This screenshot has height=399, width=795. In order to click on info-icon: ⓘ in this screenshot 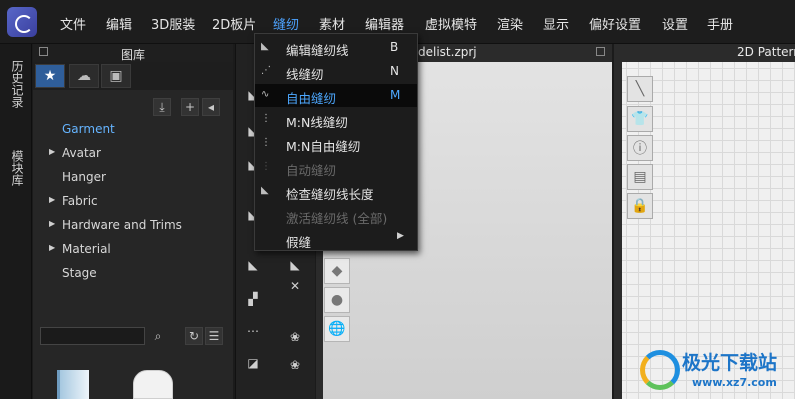, I will do `click(640, 148)`.